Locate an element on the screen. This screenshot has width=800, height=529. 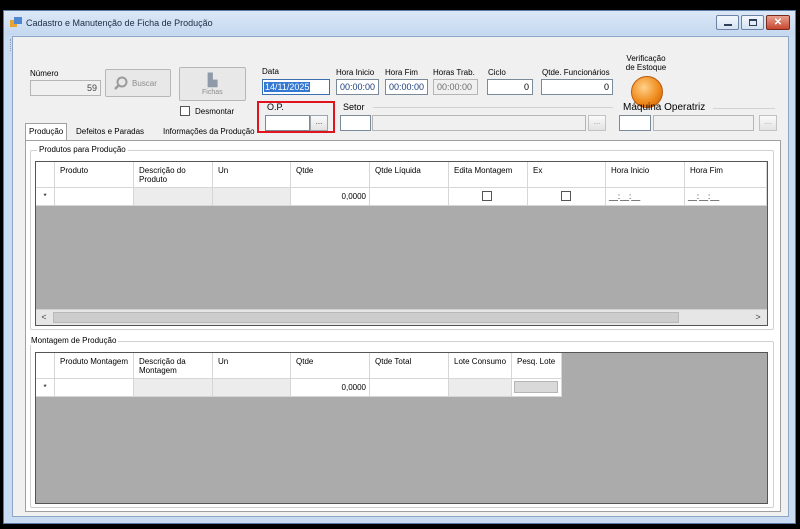
qtde-funcionarios-label: Qtde. Funcionários is located at coordinates (576, 72).